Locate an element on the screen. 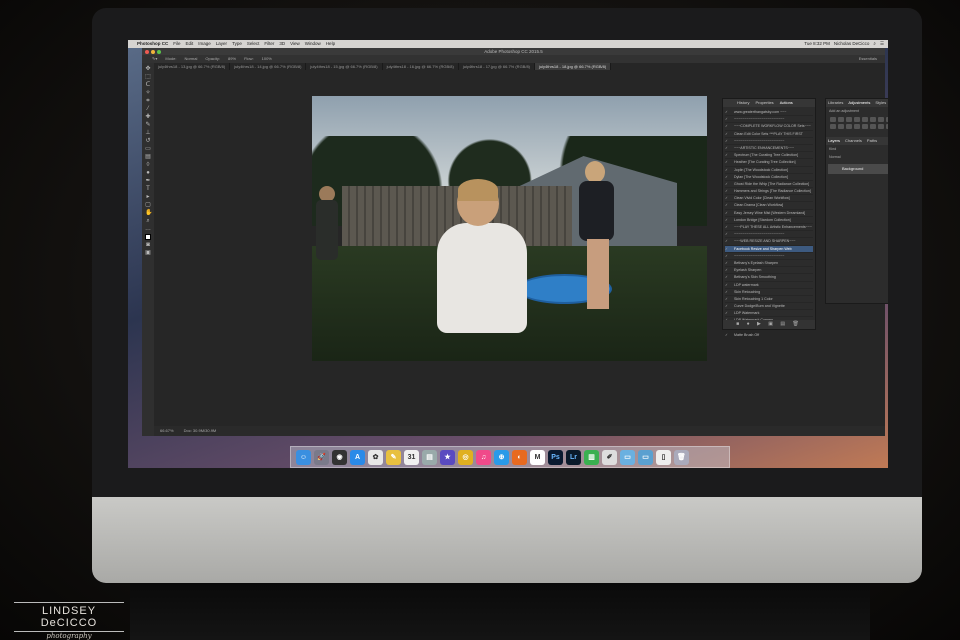  menu-file: File is located at coordinates (176, 44).